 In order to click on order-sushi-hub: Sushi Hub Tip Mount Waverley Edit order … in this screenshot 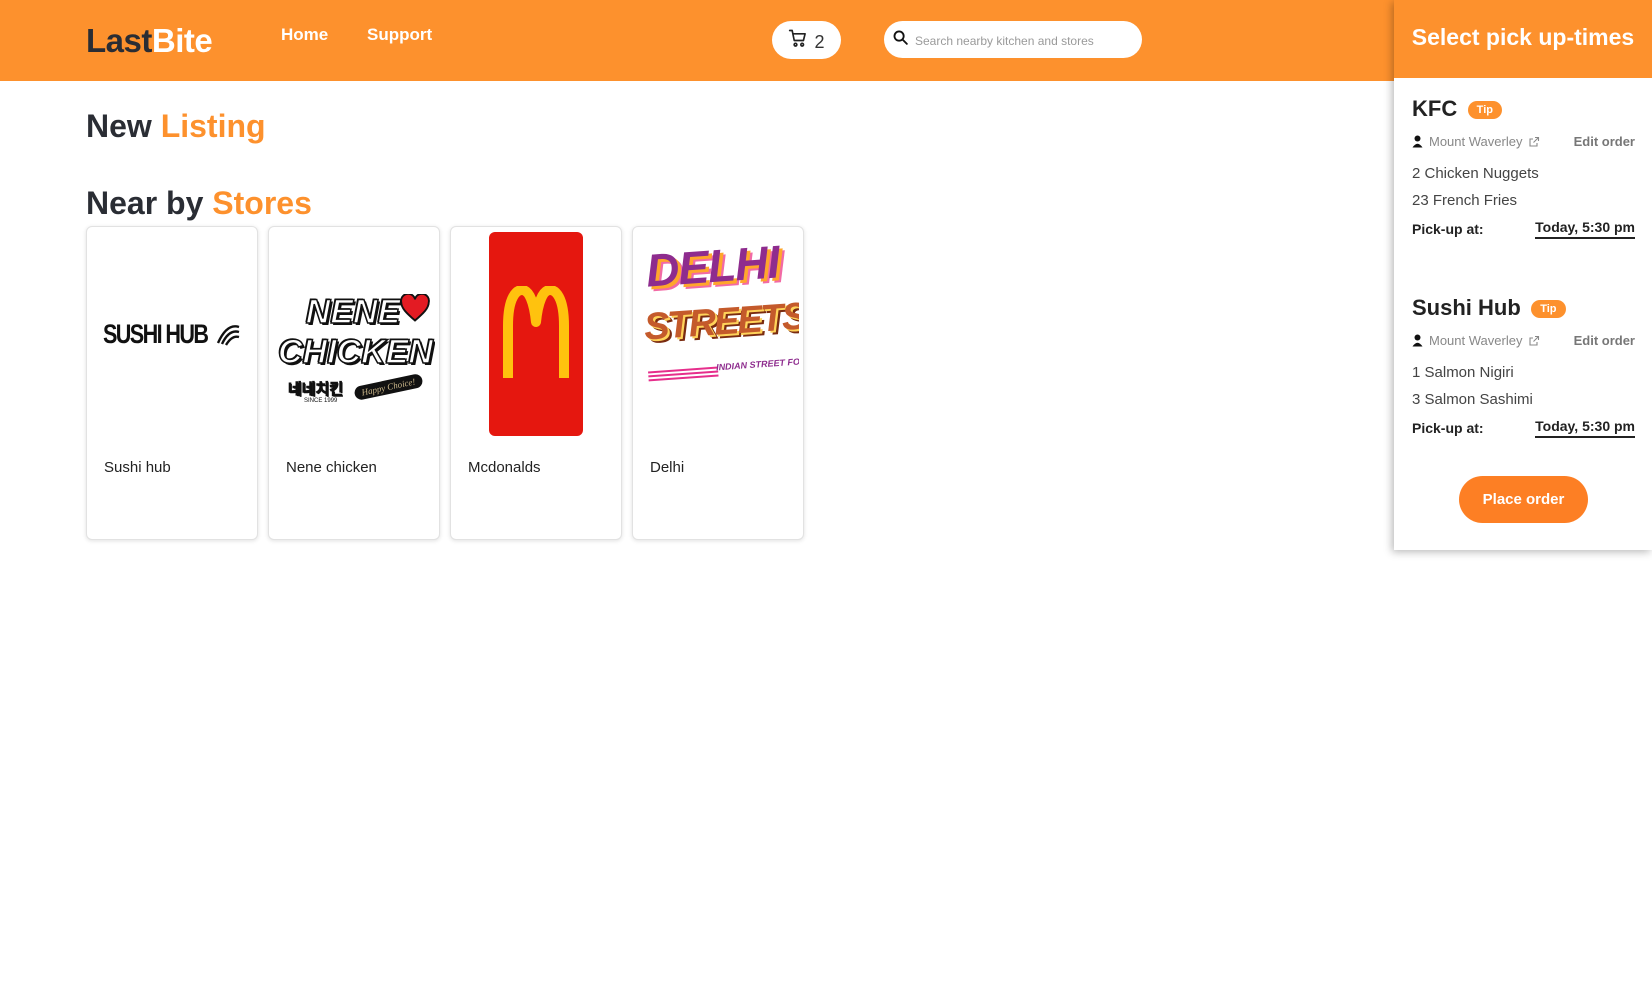, I will do `click(1523, 366)`.